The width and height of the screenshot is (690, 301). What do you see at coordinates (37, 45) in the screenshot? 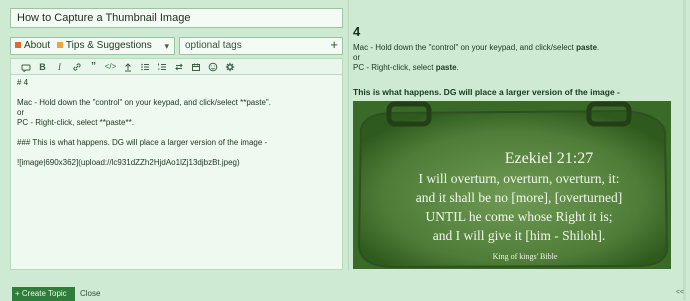
I see `category-about-label: About` at bounding box center [37, 45].